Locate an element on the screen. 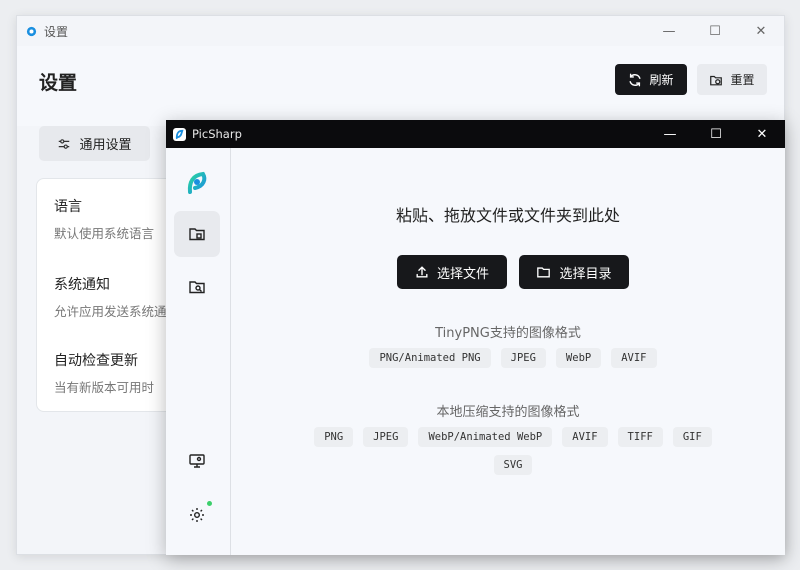 The width and height of the screenshot is (800, 570). sidebar-item-search is located at coordinates (197, 287).